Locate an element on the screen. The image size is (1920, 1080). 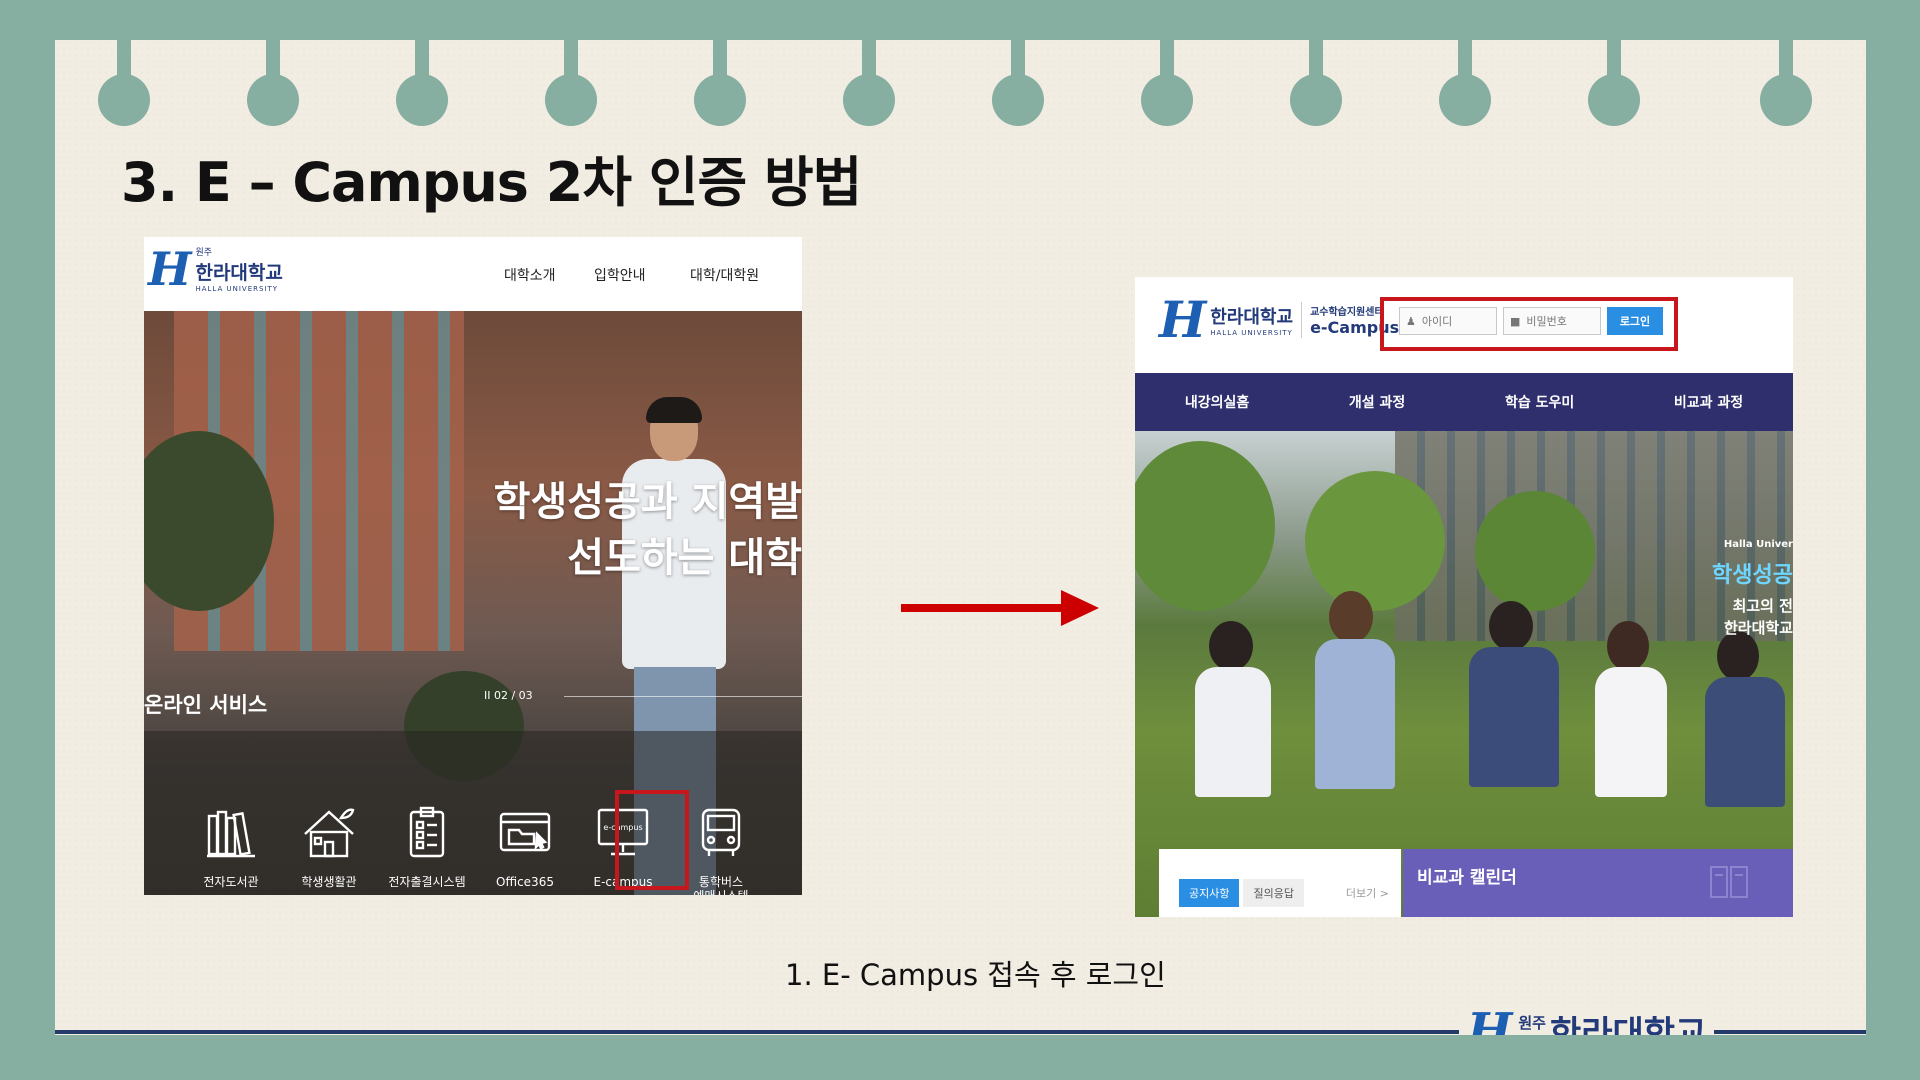
service-library: 전자도서관 is located at coordinates (231, 843).